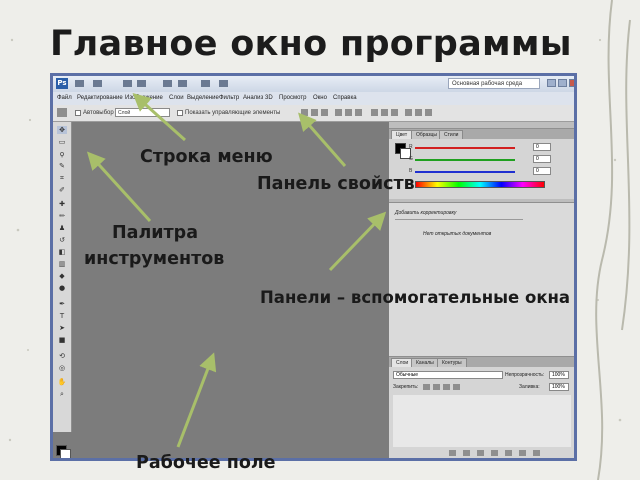  I want to click on minimize-button, so click(551, 83).